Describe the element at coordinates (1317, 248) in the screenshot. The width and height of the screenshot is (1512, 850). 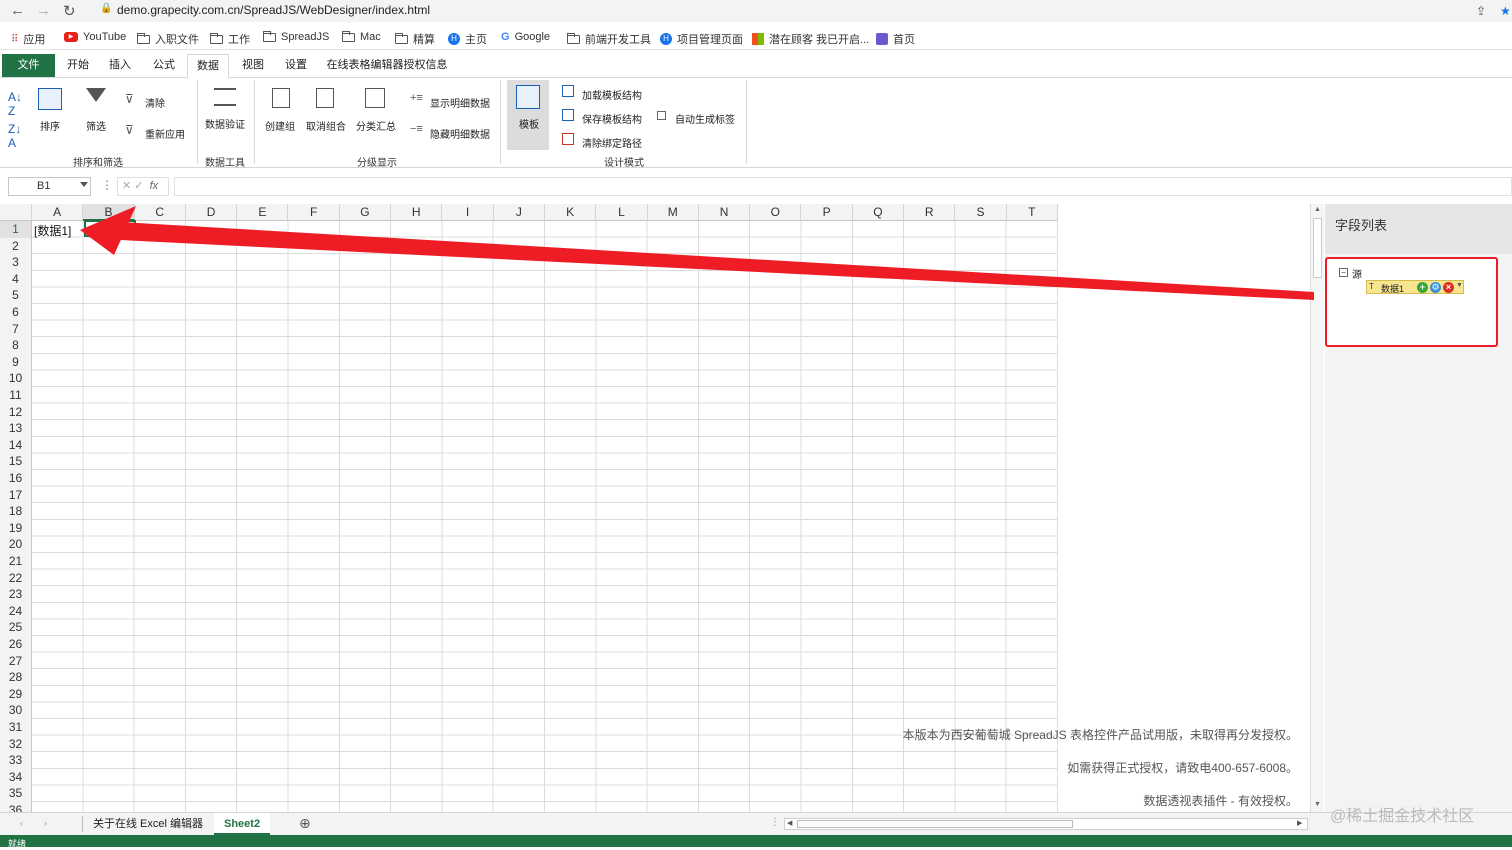
I see `scroll-thumb` at that location.